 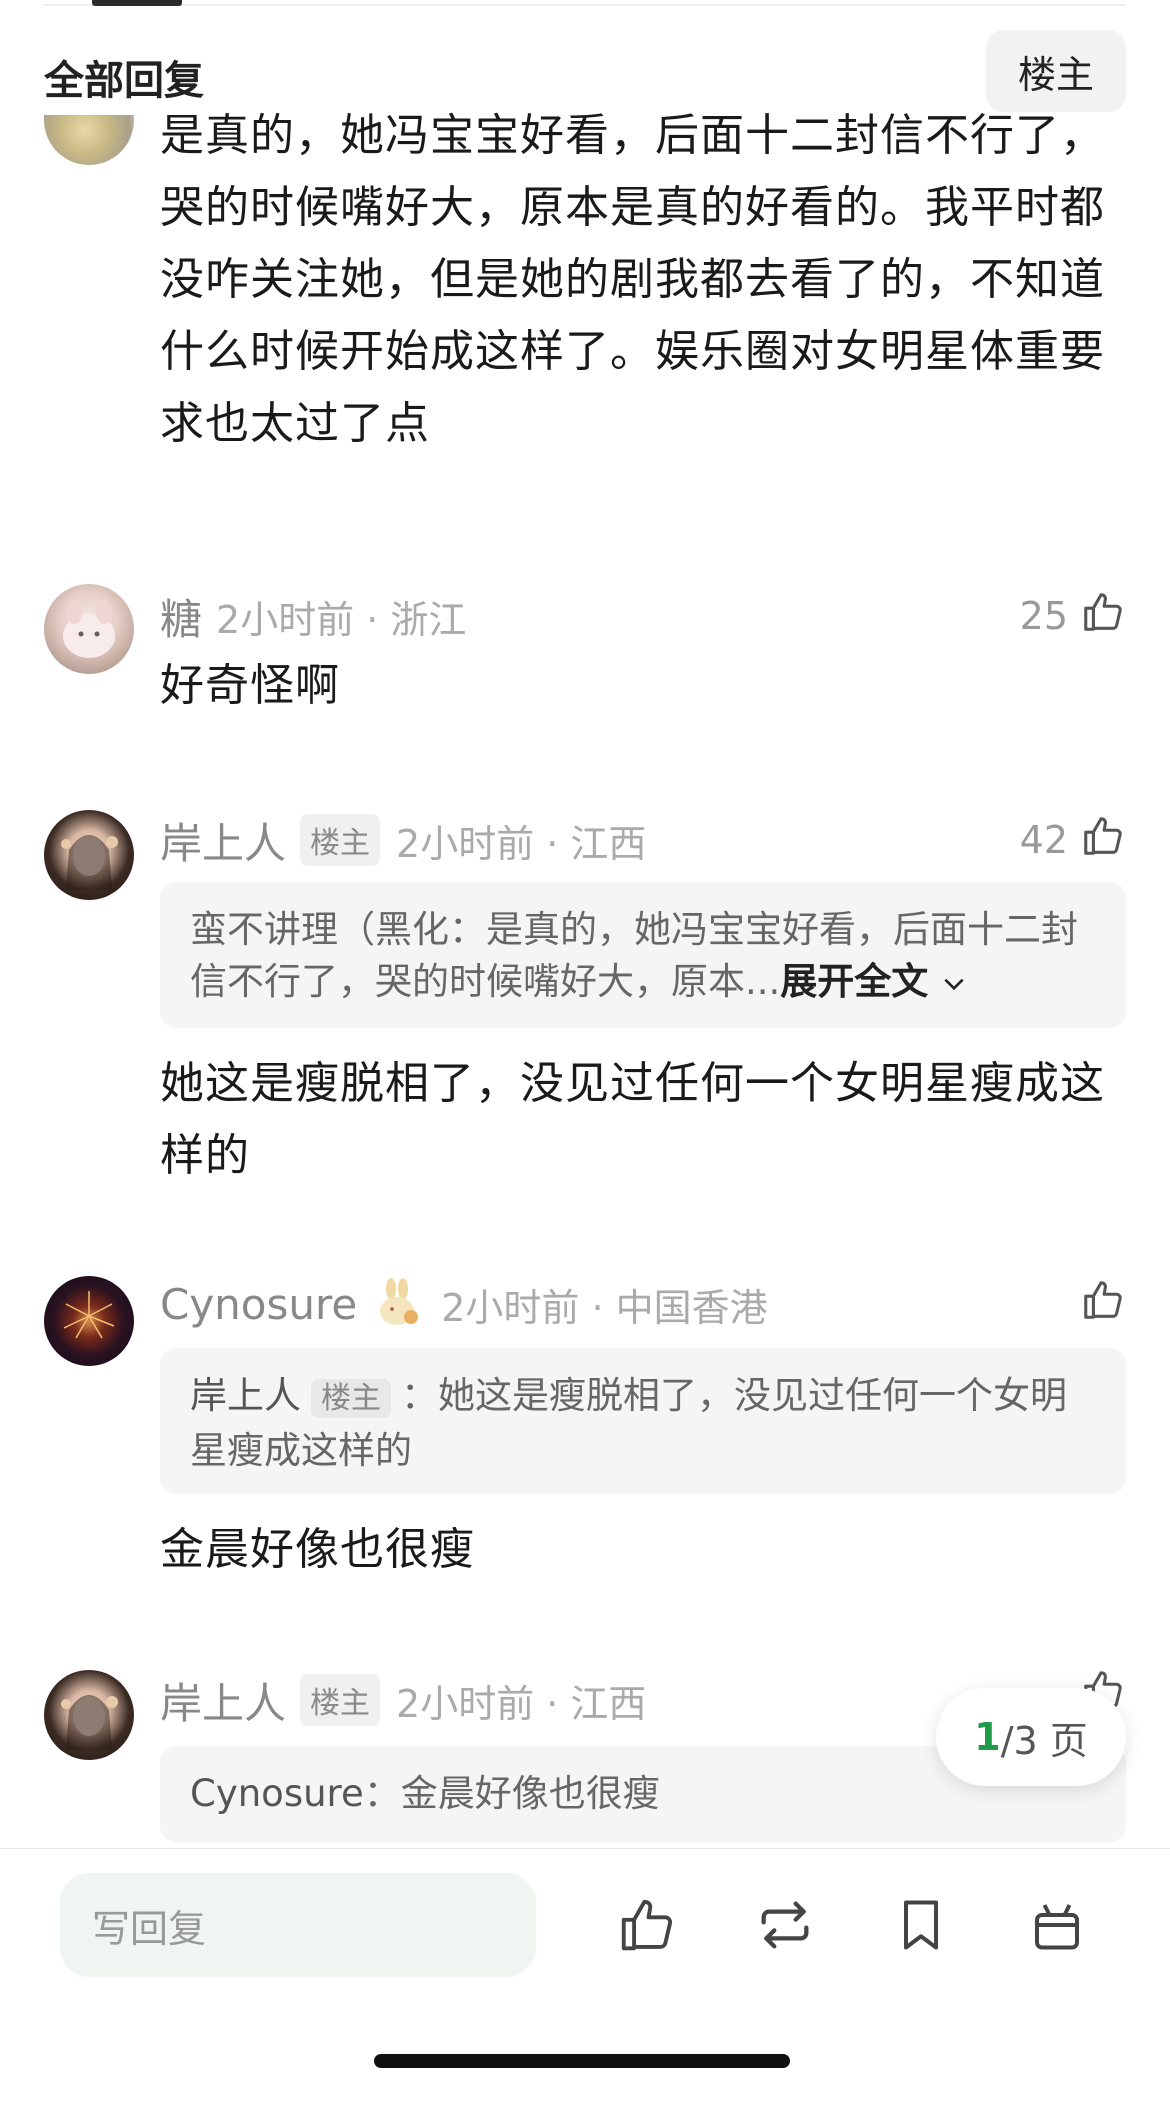 I want to click on comment-text: 好奇怪啊, so click(x=250, y=685).